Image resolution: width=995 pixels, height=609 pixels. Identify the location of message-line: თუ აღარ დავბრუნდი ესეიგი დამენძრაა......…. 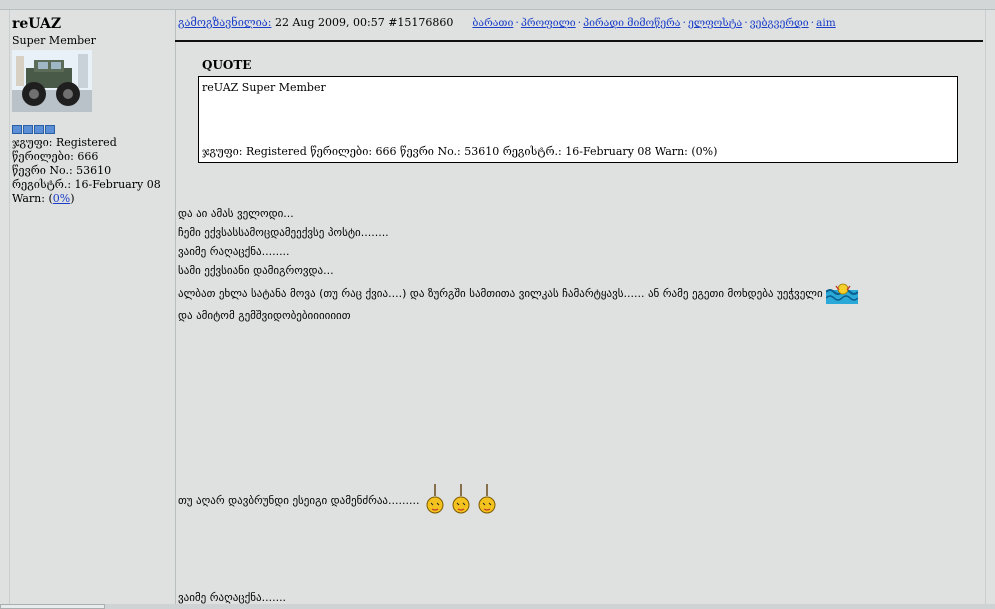
(299, 500).